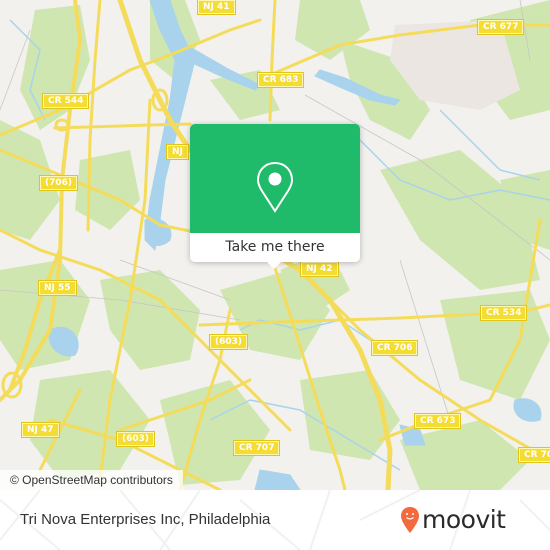  Describe the element at coordinates (229, 342) in the screenshot. I see `road-label-603-a: (603)` at that location.